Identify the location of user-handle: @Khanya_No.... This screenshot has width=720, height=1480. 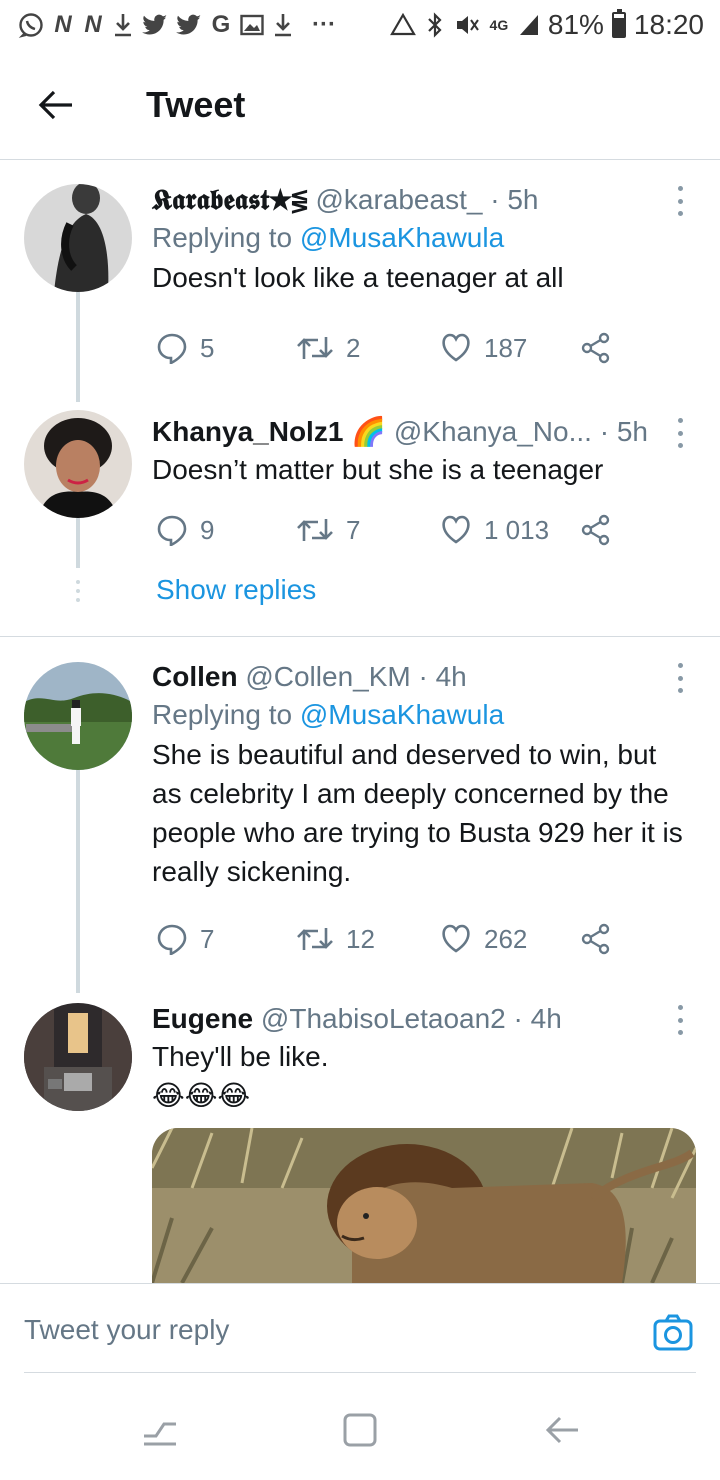
(493, 431).